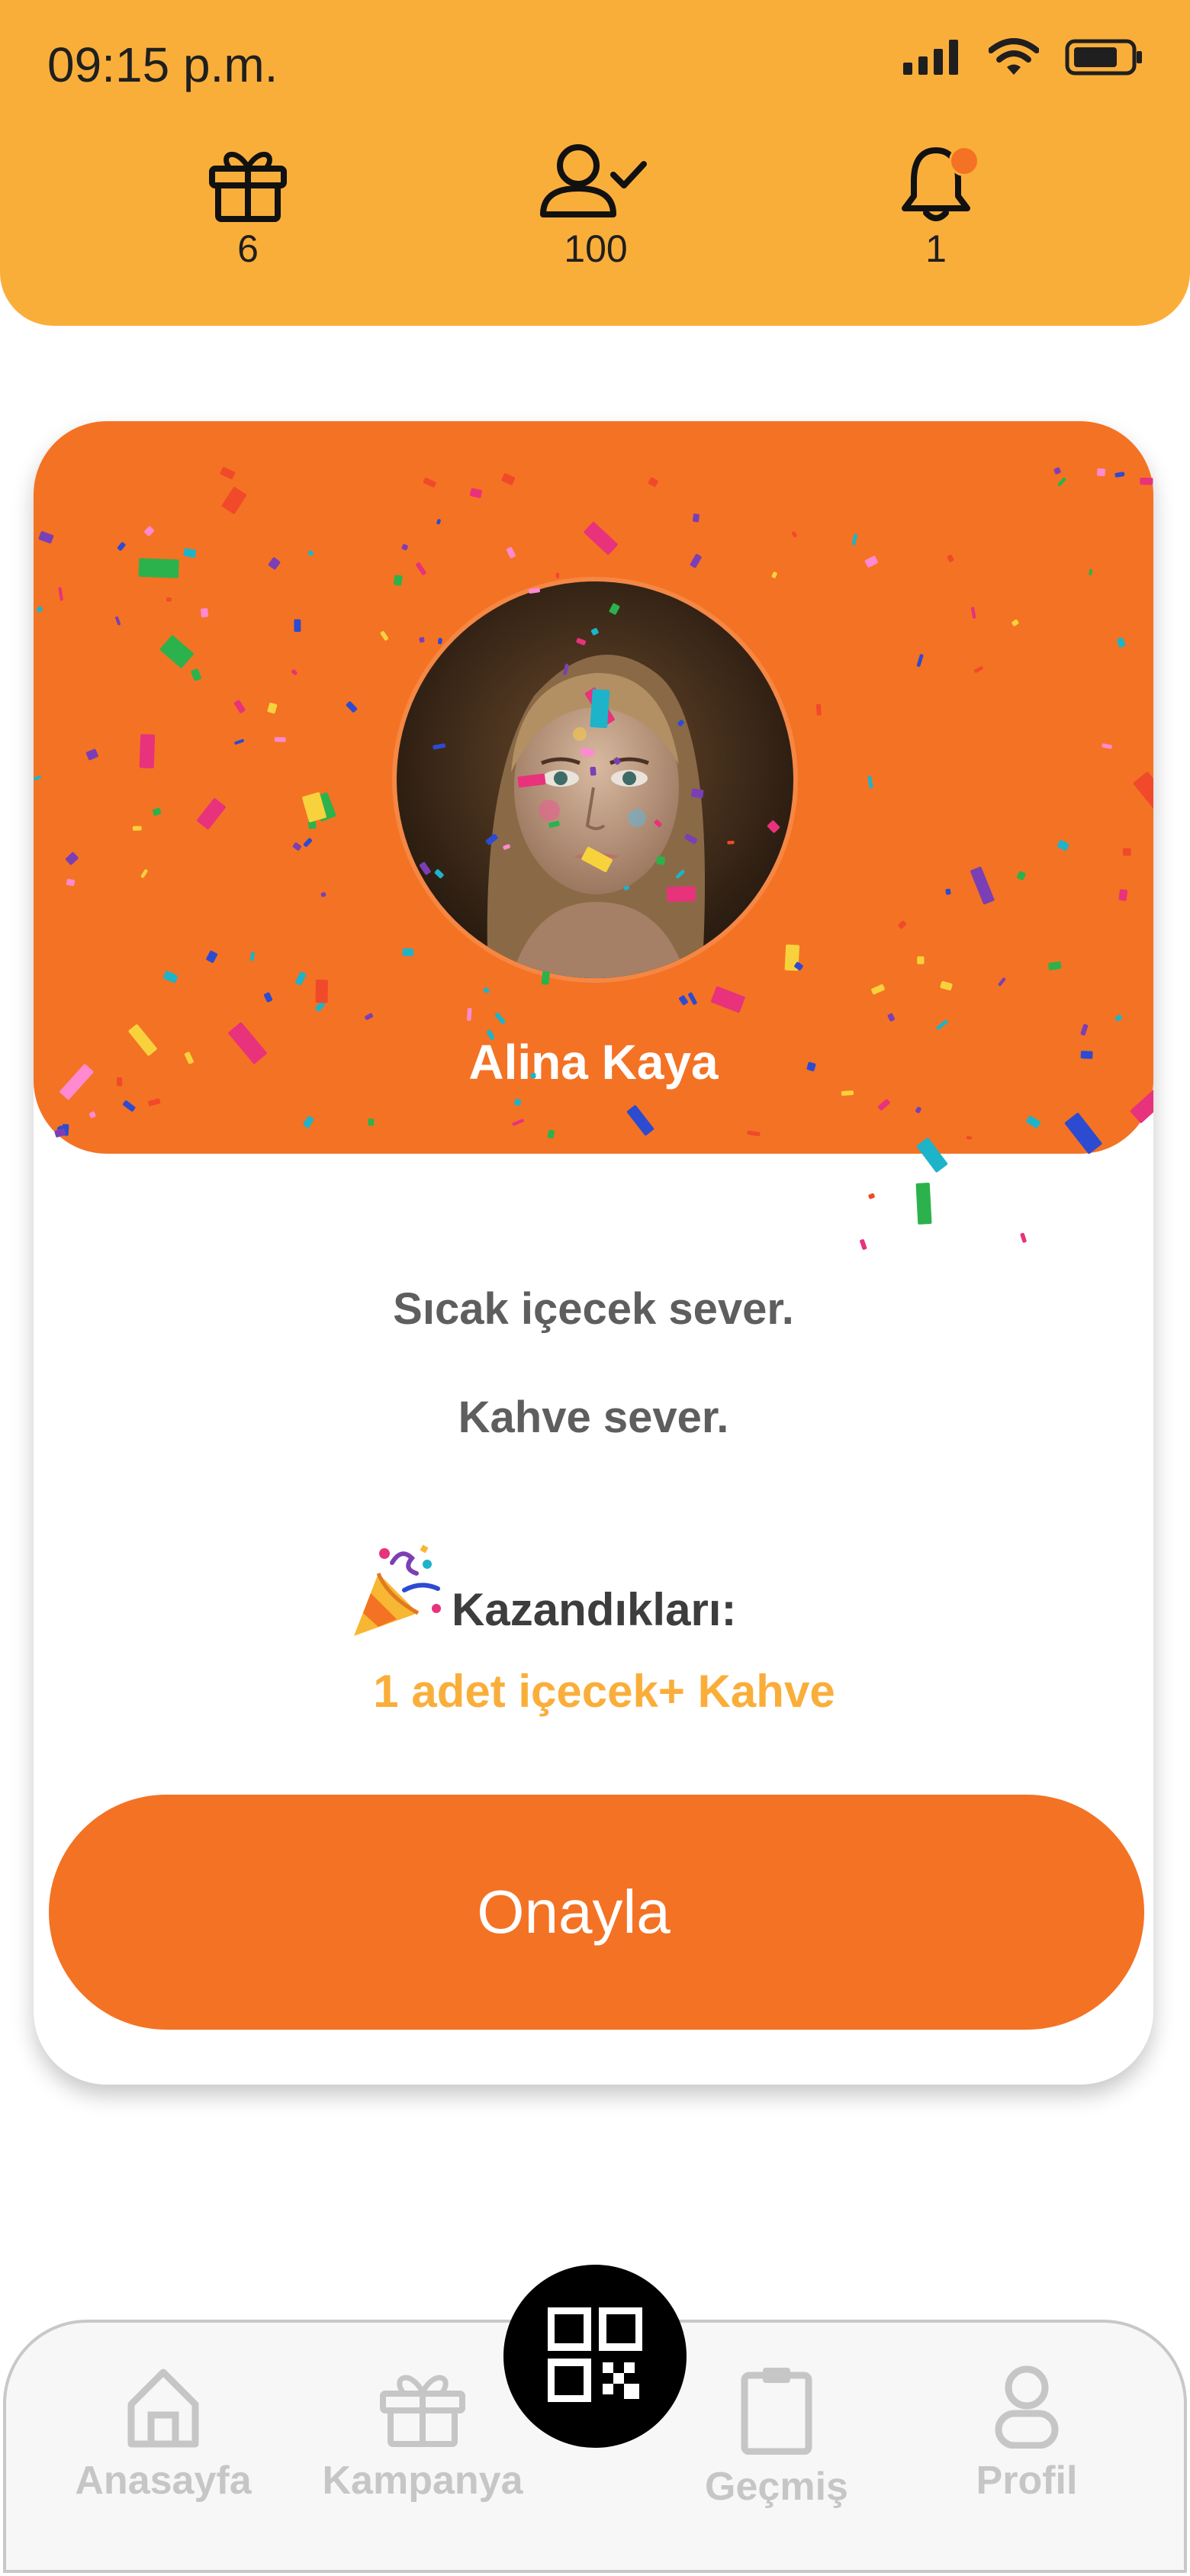 The width and height of the screenshot is (1190, 2576). I want to click on gifts-count: 6, so click(248, 248).